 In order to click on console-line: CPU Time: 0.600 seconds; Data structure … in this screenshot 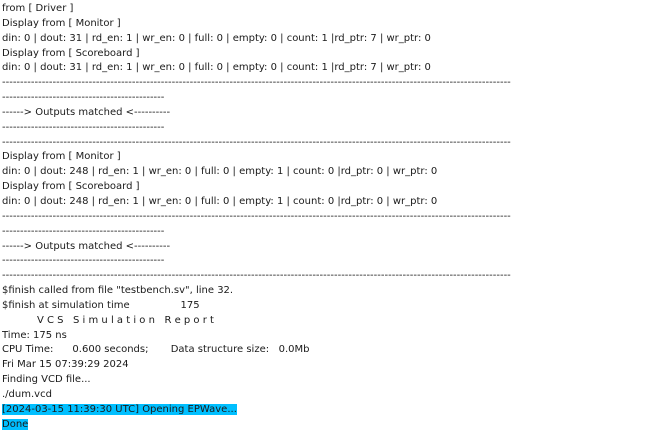, I will do `click(156, 350)`.